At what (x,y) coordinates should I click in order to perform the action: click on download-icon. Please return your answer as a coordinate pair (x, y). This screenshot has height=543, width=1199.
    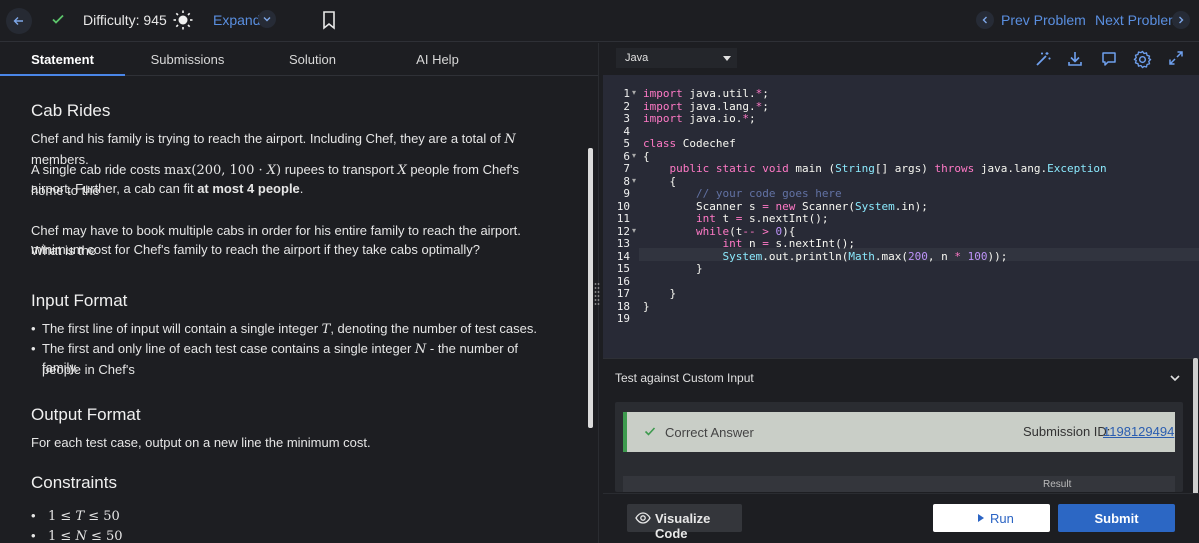
    Looking at the image, I should click on (1075, 59).